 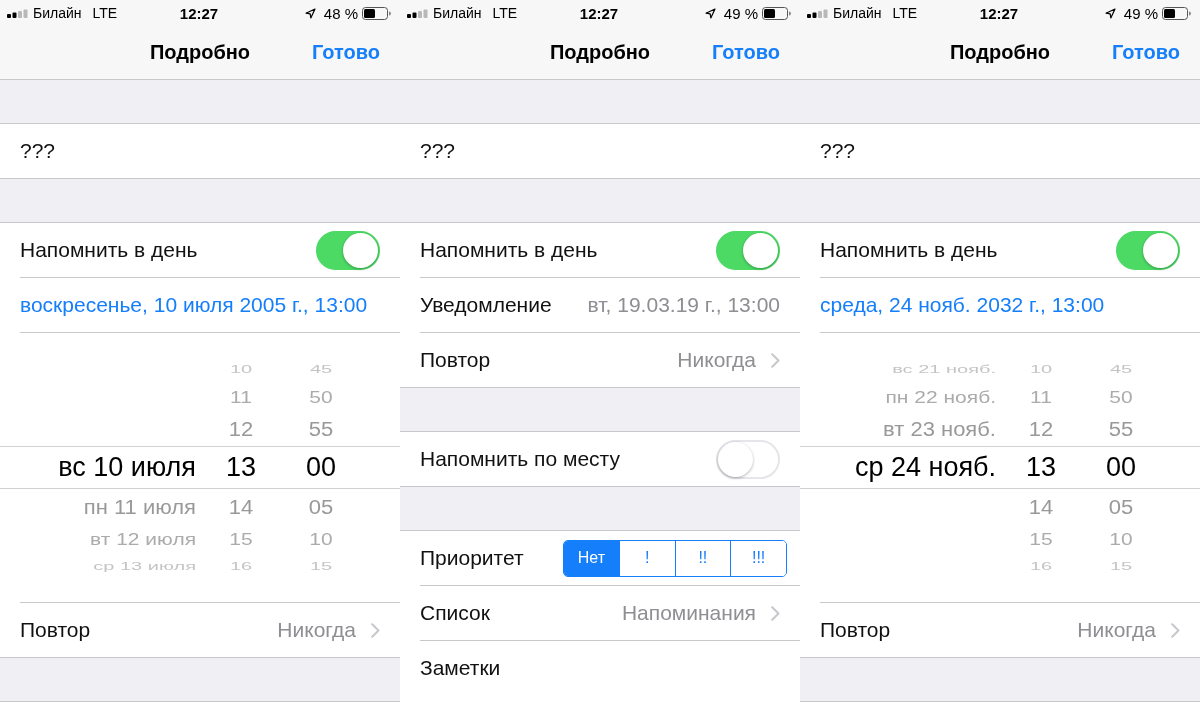 I want to click on picker-option: вс 10 июля, so click(x=127, y=467).